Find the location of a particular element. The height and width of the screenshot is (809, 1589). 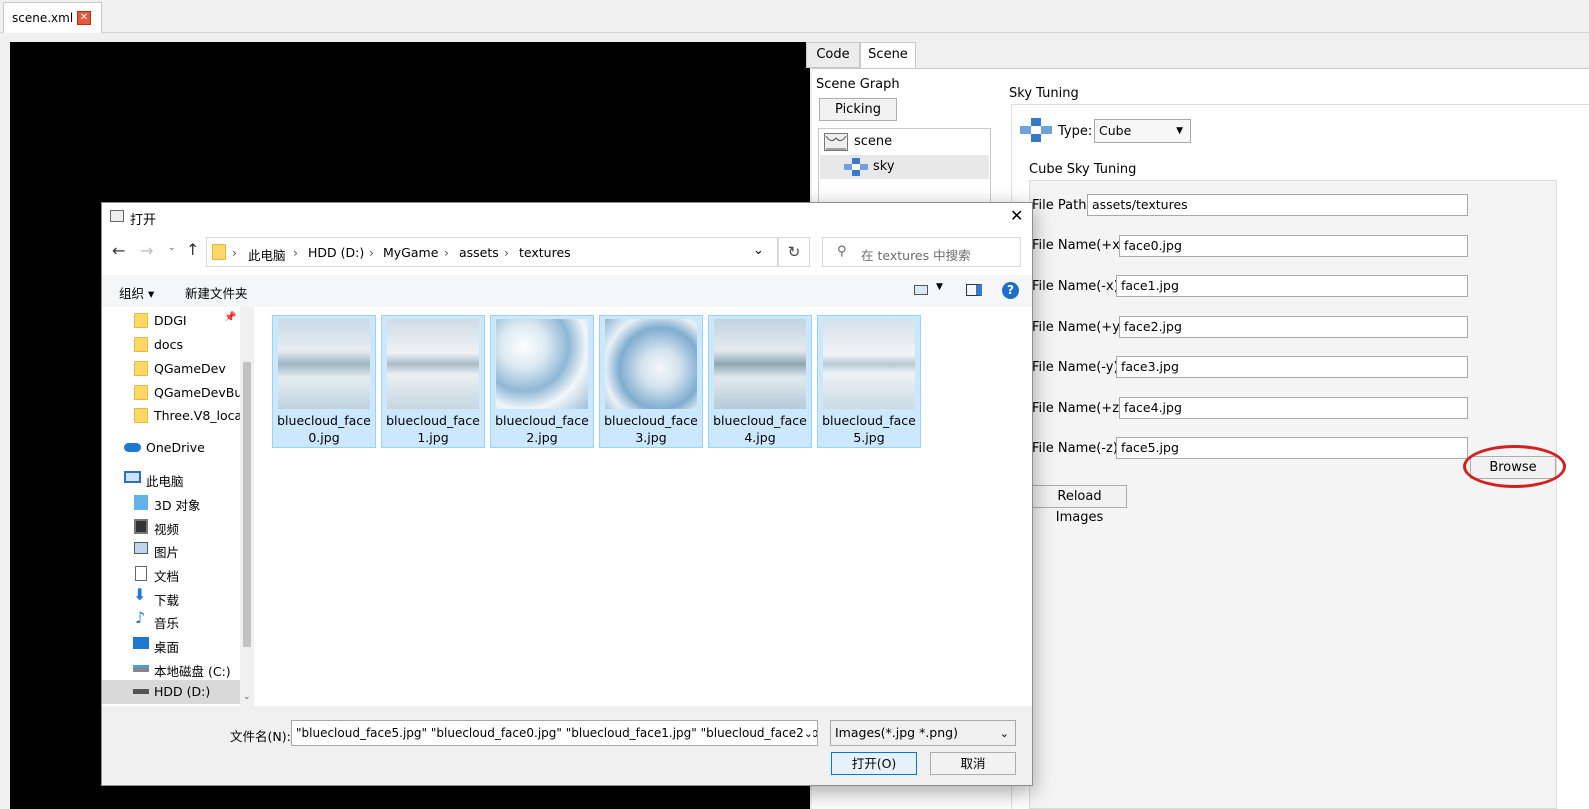

tab-code: Code is located at coordinates (833, 55).